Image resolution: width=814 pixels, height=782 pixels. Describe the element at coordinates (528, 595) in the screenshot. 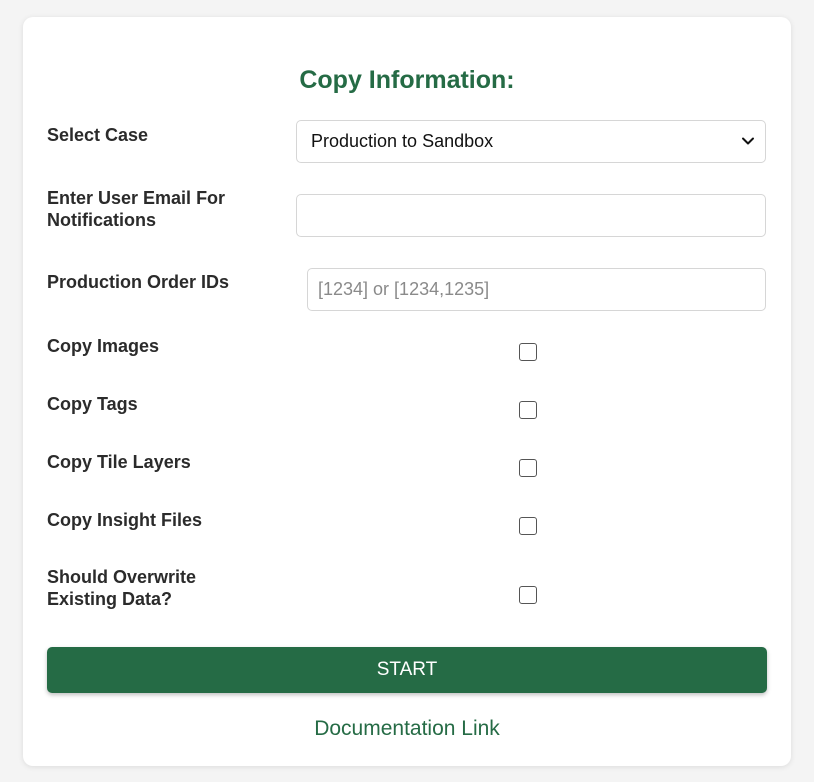

I see `overwrite-checkbox` at that location.